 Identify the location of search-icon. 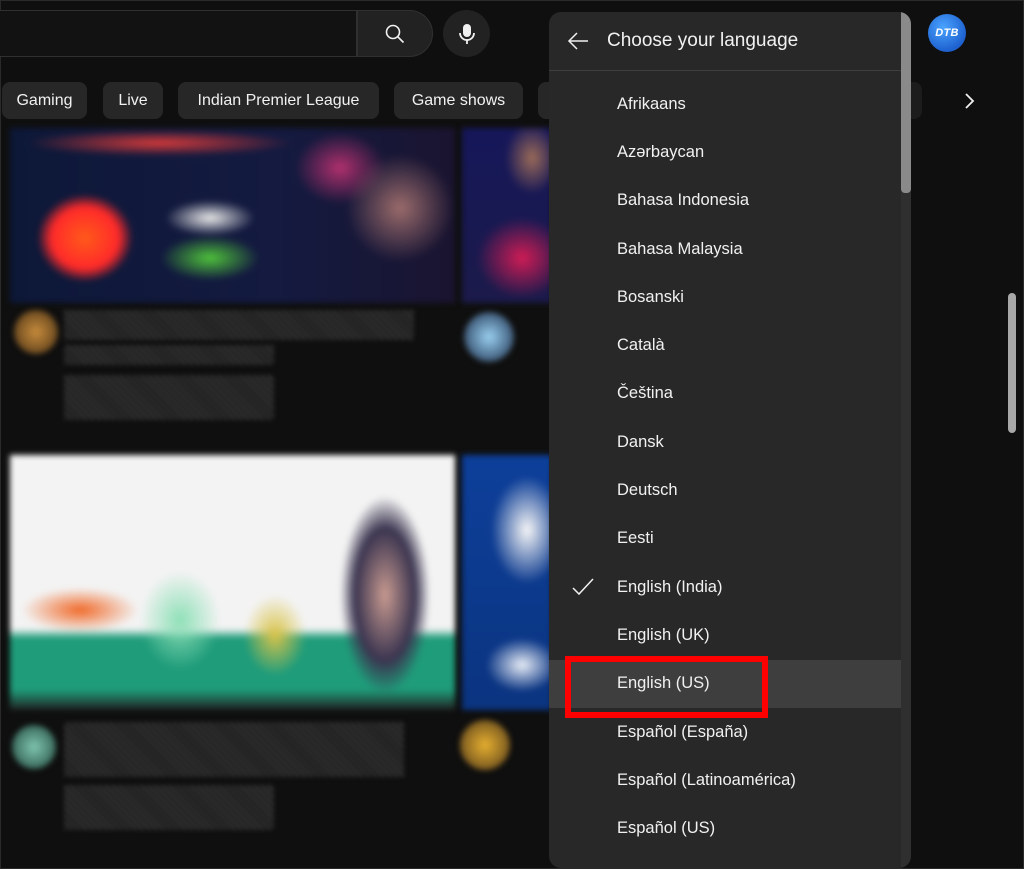
(395, 33).